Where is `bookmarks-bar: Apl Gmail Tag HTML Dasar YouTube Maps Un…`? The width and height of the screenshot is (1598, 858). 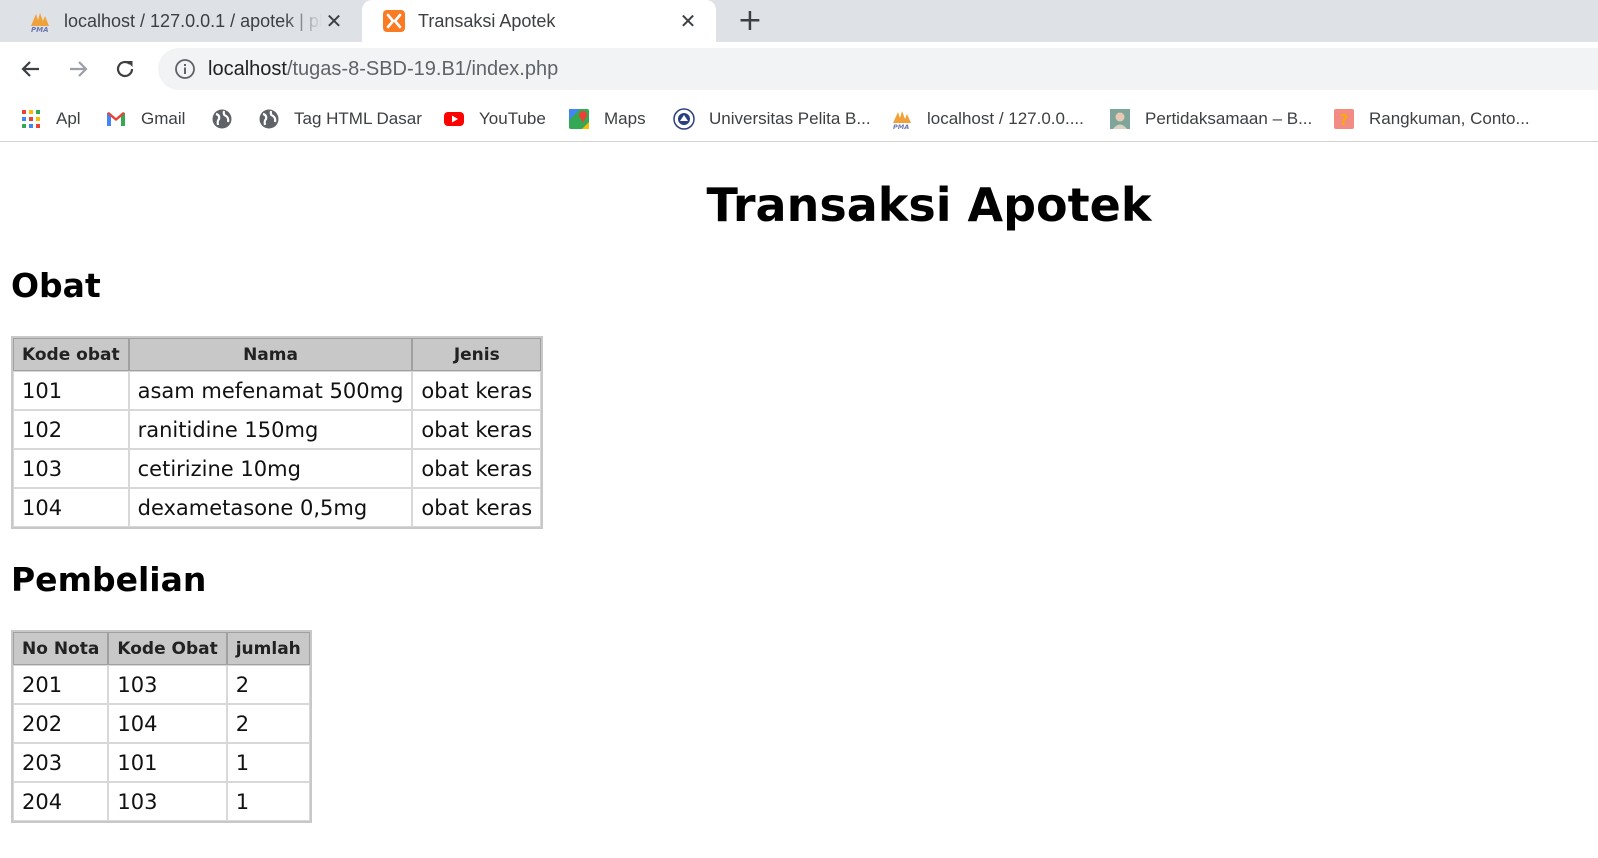
bookmarks-bar: Apl Gmail Tag HTML Dasar YouTube Maps Un… is located at coordinates (799, 119).